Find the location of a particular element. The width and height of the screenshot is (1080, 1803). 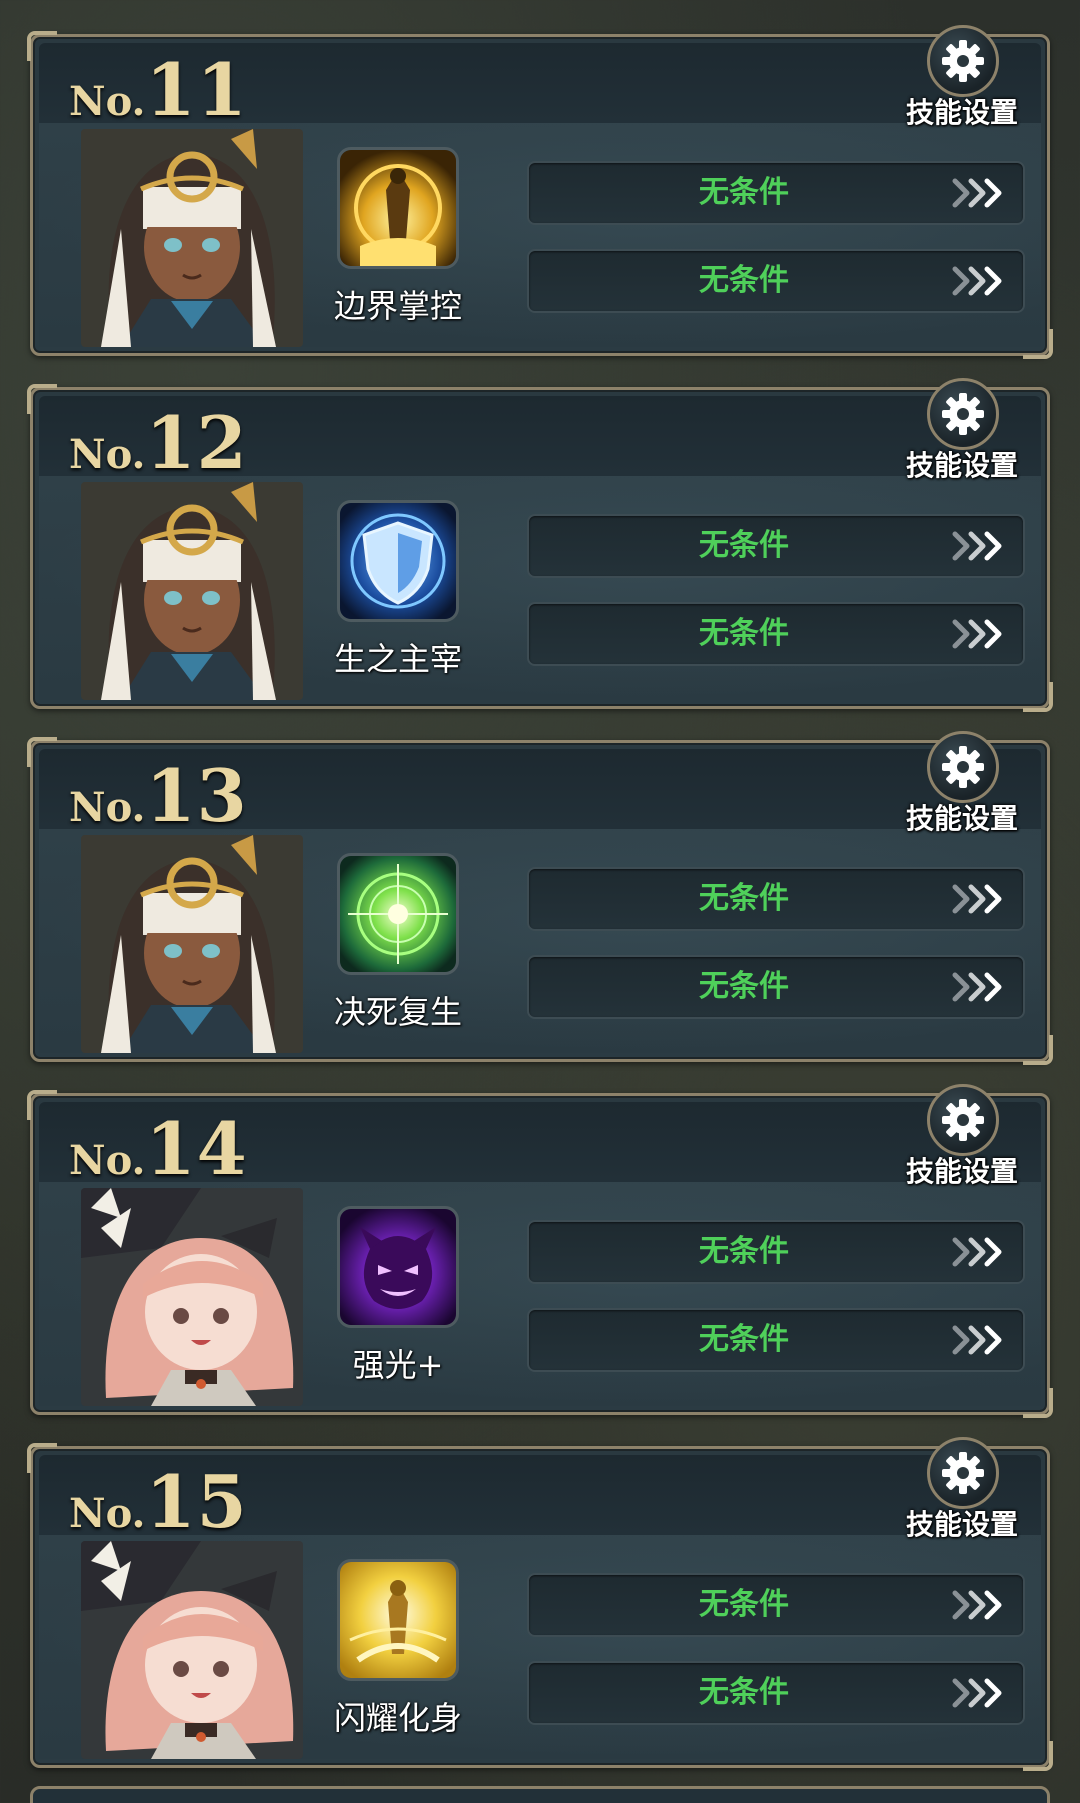

slot-number: No.11 is located at coordinates (158, 89).